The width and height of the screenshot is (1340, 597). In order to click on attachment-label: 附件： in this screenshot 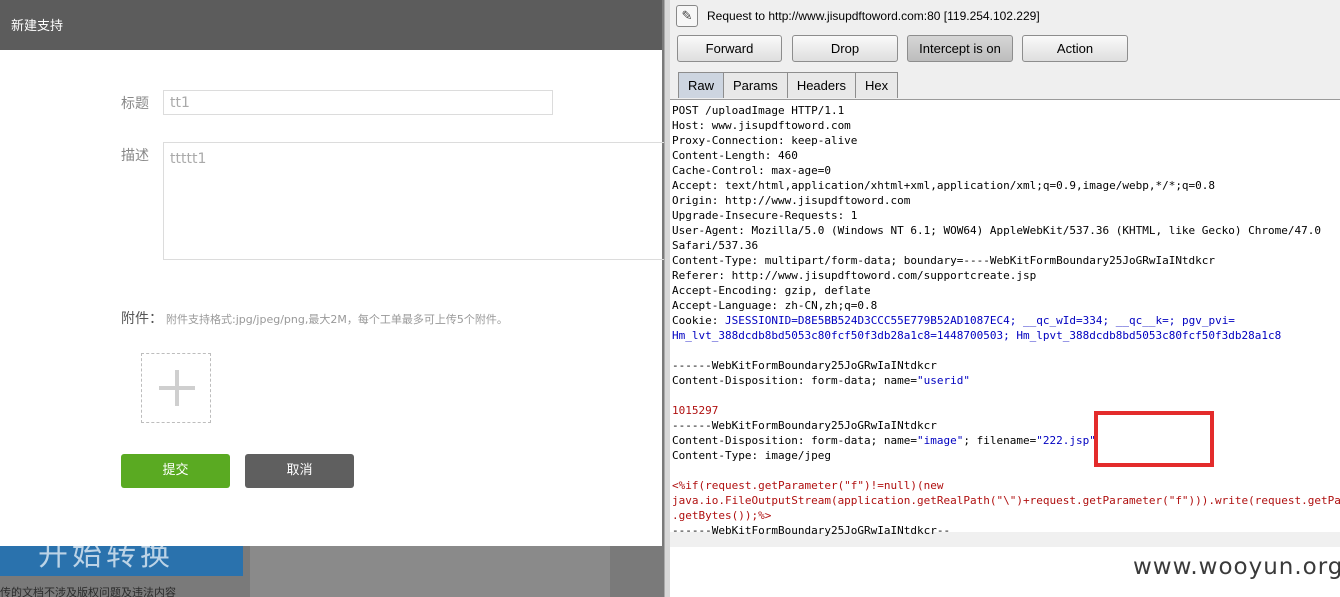, I will do `click(142, 319)`.